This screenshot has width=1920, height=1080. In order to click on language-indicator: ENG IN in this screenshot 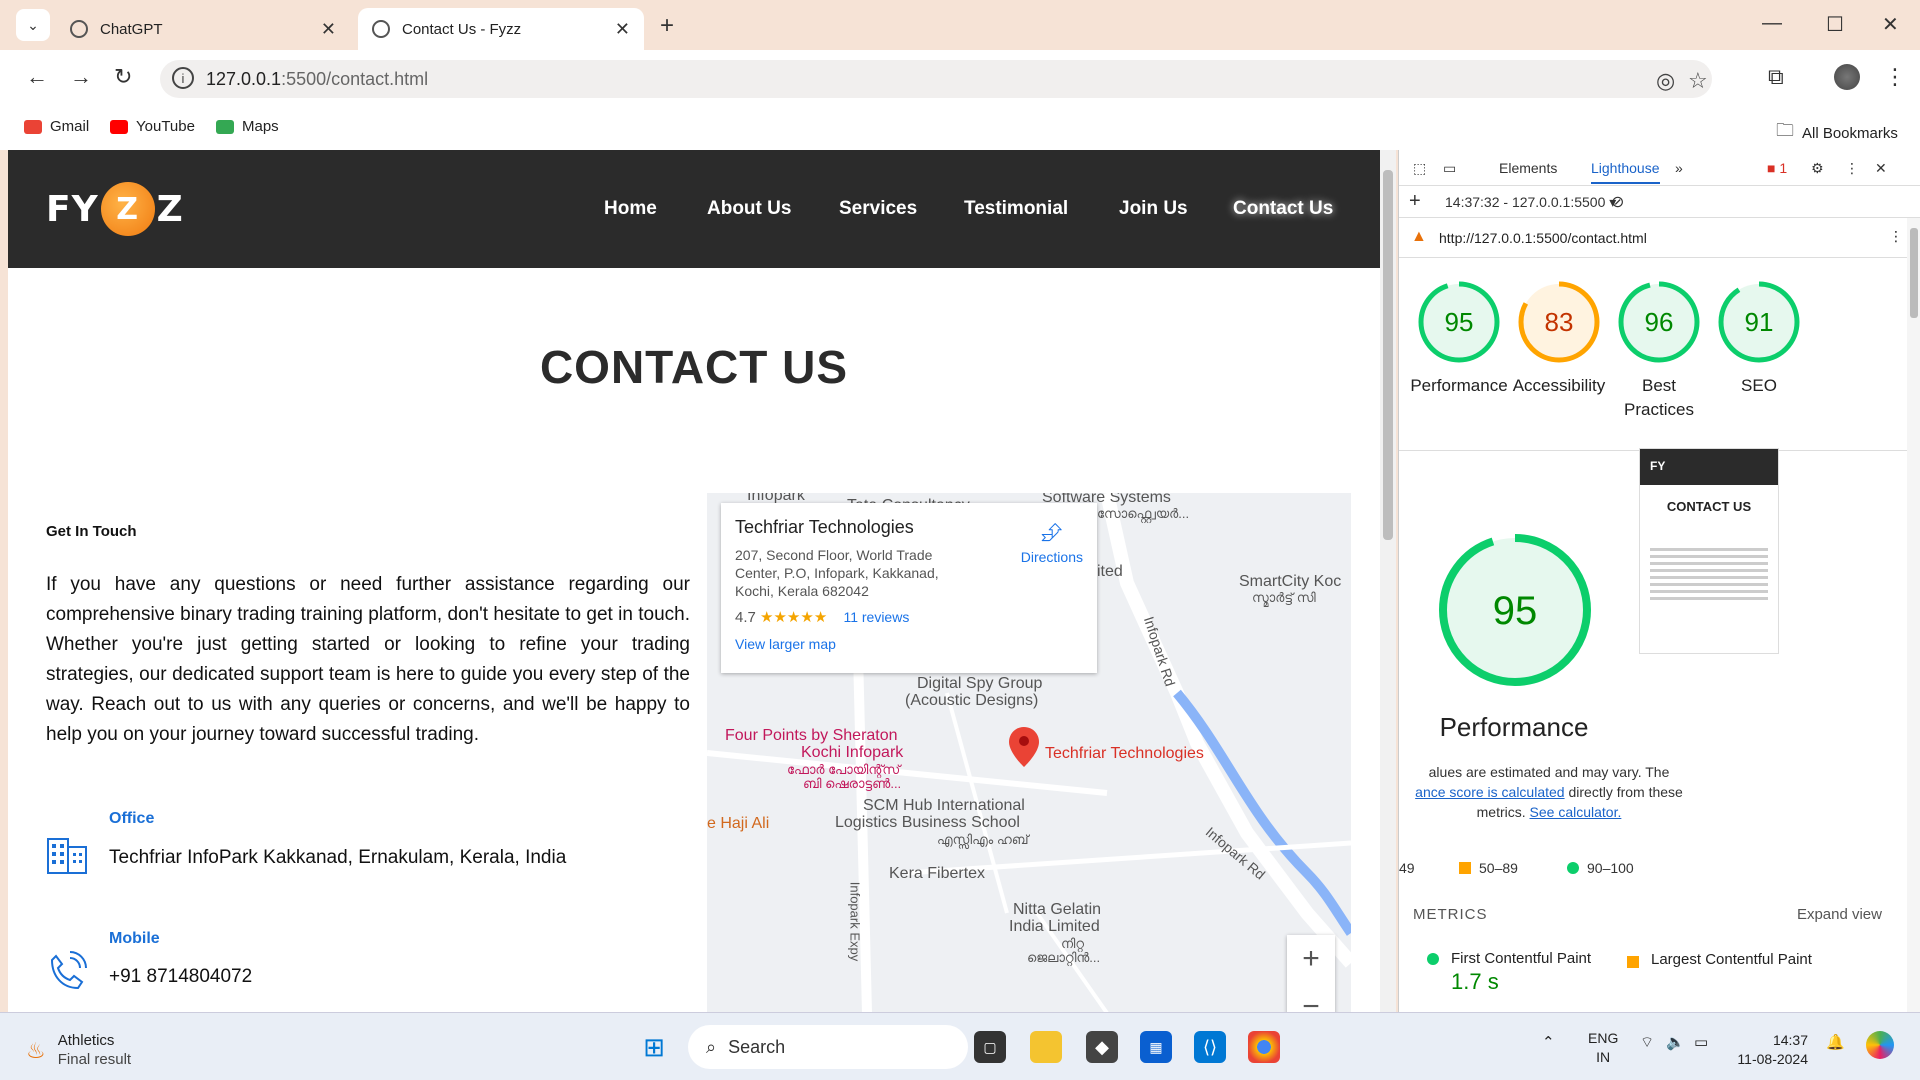, I will do `click(1603, 1048)`.